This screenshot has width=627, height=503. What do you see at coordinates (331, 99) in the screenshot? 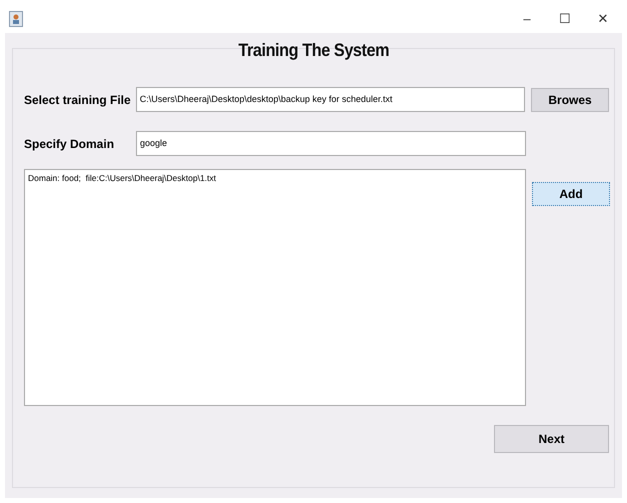
I see `file-path-field: C:\Users\Dheeraj\Desktop\desktop\backup key for scheduler.txt` at bounding box center [331, 99].